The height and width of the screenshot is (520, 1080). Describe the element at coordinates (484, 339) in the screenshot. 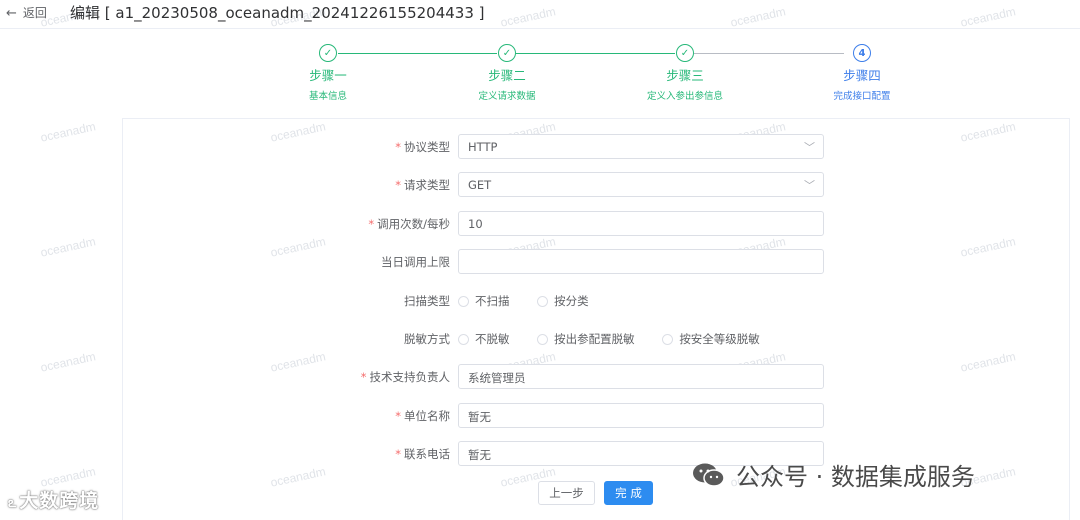

I see `mask-option-none: 不脱敏` at that location.